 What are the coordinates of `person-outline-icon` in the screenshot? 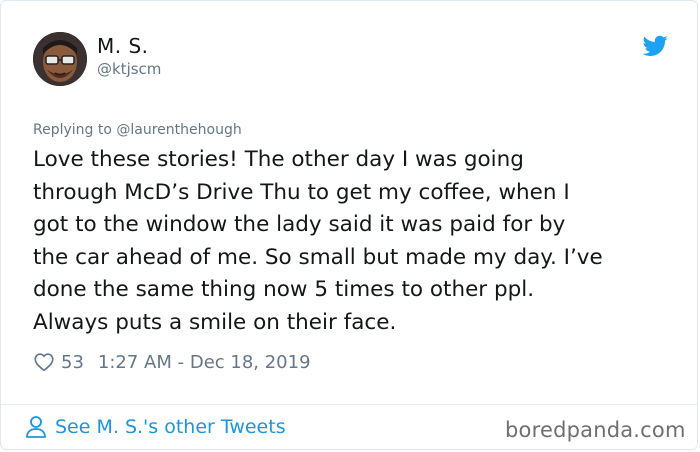 It's located at (36, 427).